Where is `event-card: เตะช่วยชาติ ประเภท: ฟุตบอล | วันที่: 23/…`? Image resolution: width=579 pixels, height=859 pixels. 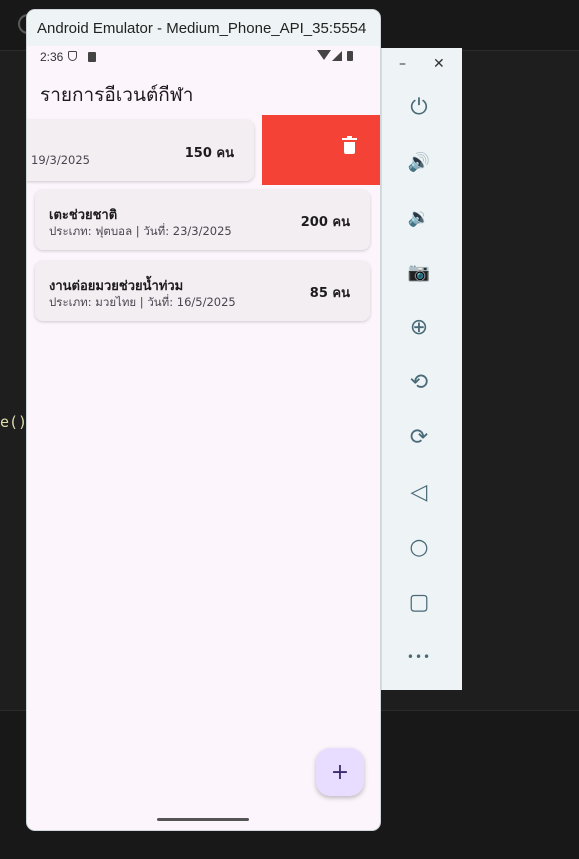 event-card: เตะช่วยชาติ ประเภท: ฟุตบอล | วันที่: 23/… is located at coordinates (202, 220).